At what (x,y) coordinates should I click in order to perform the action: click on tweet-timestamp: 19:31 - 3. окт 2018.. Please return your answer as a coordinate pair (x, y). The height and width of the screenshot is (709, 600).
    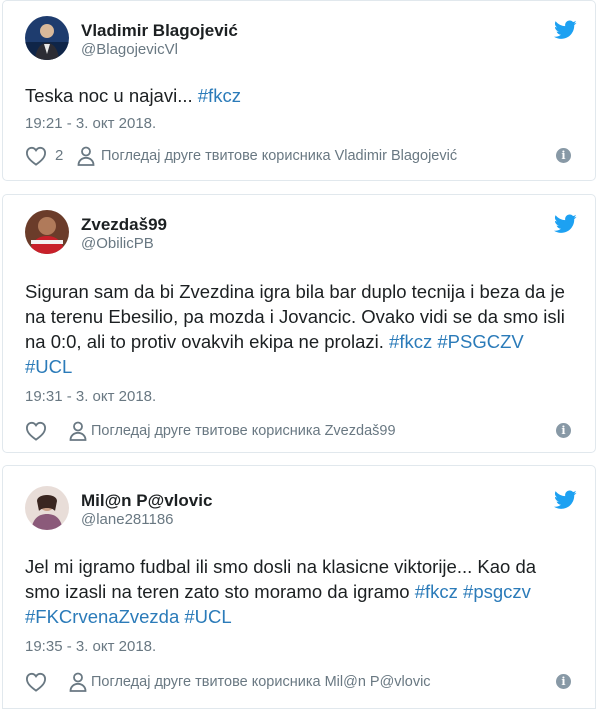
    Looking at the image, I should click on (90, 396).